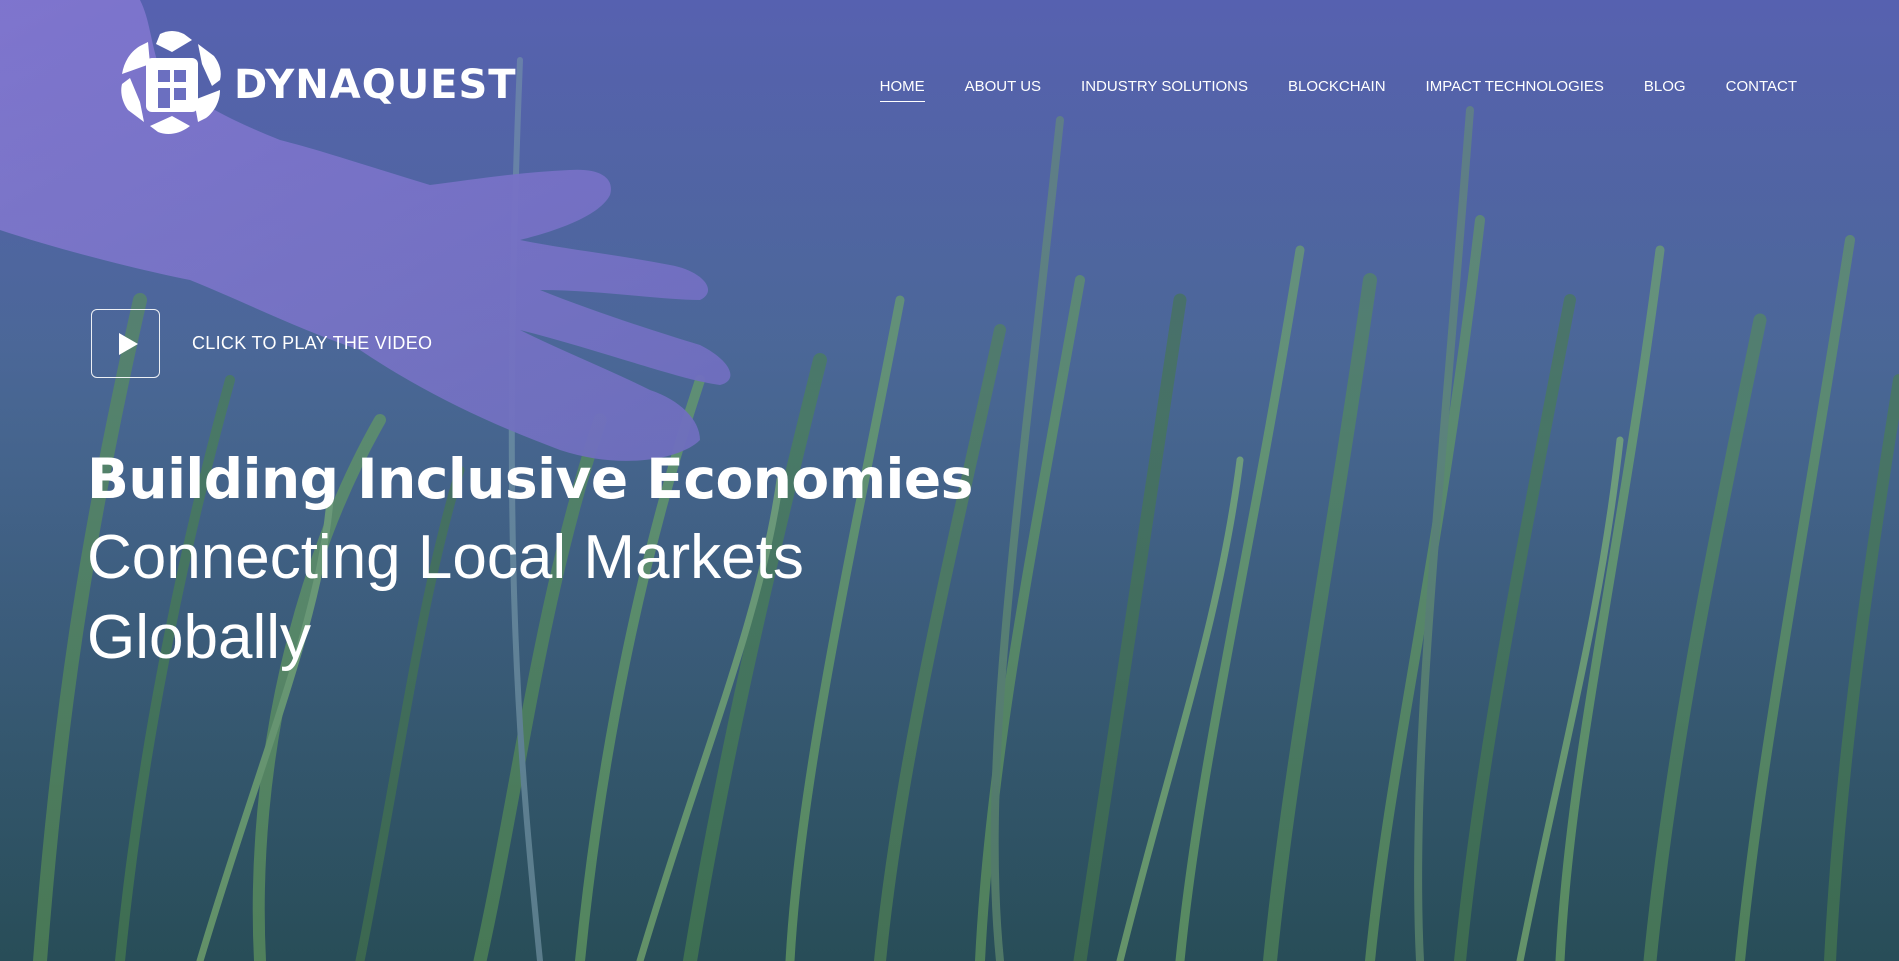  I want to click on nav-item-about-us: ABOUT US, so click(1003, 90).